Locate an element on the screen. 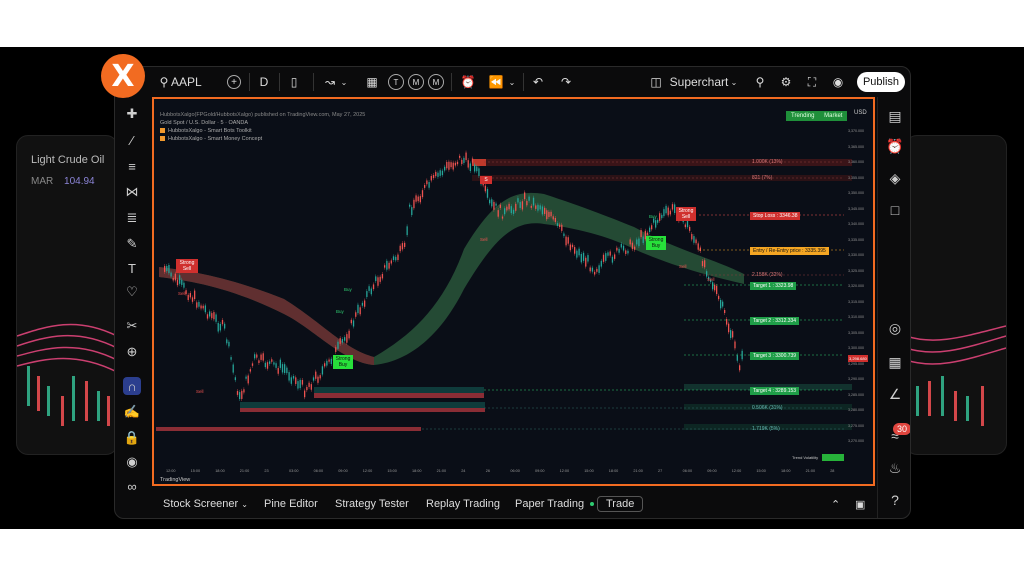  candles-icon: ▯ is located at coordinates (294, 82).